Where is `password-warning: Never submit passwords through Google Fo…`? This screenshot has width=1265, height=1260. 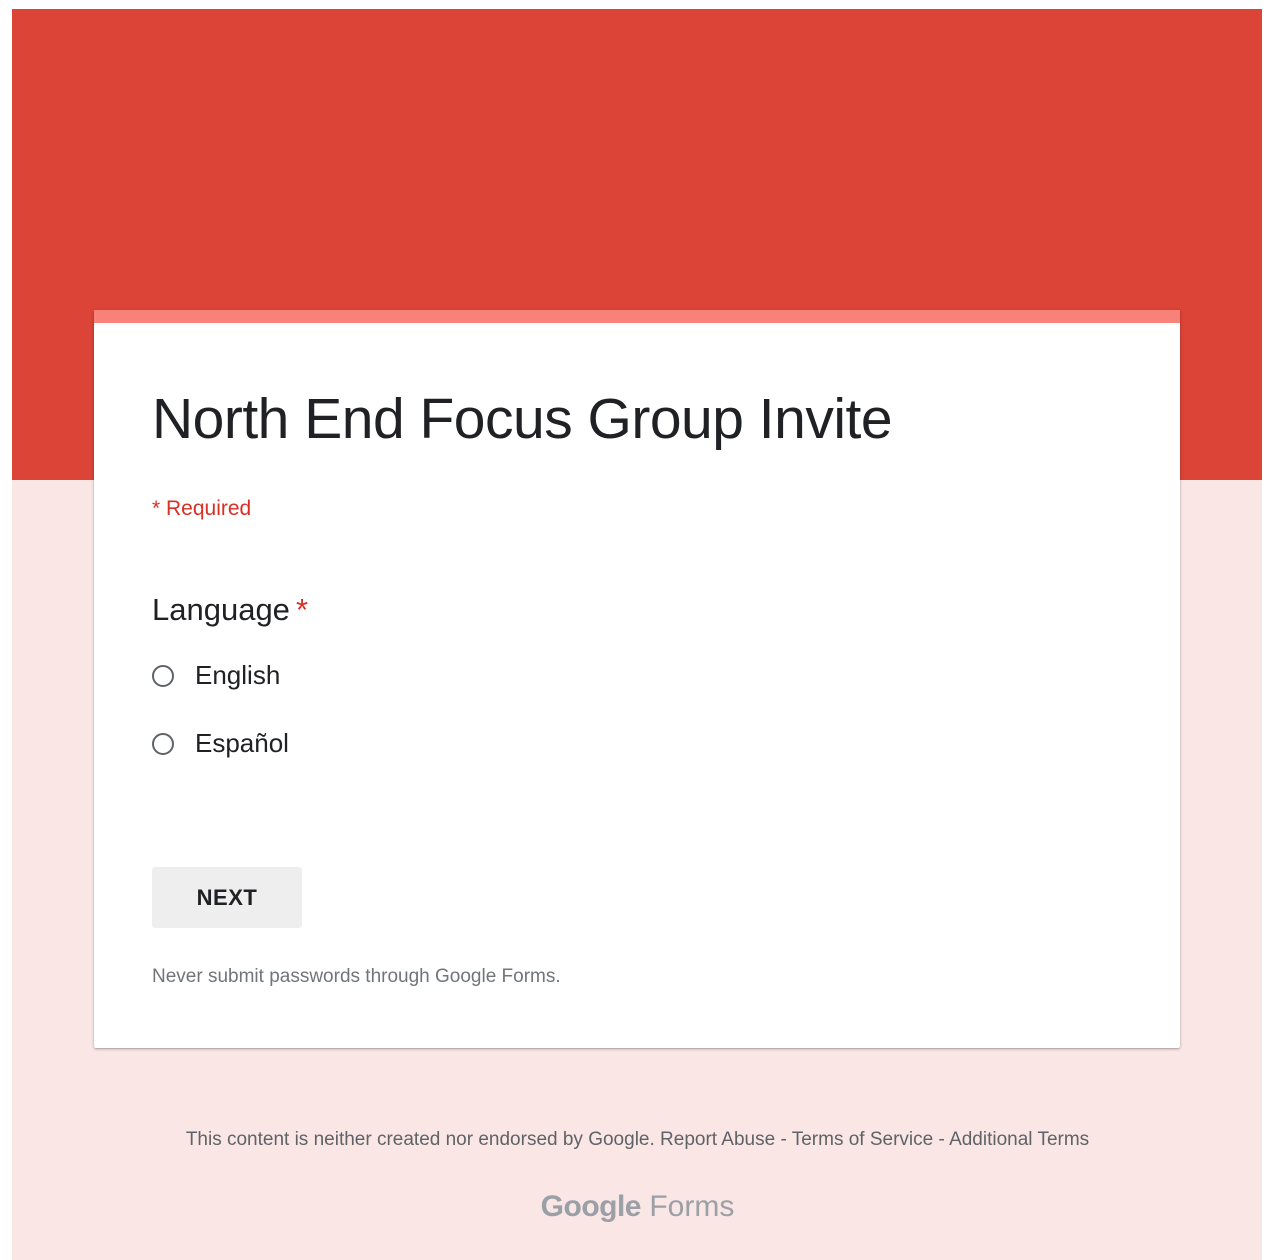 password-warning: Never submit passwords through Google Fo… is located at coordinates (356, 976).